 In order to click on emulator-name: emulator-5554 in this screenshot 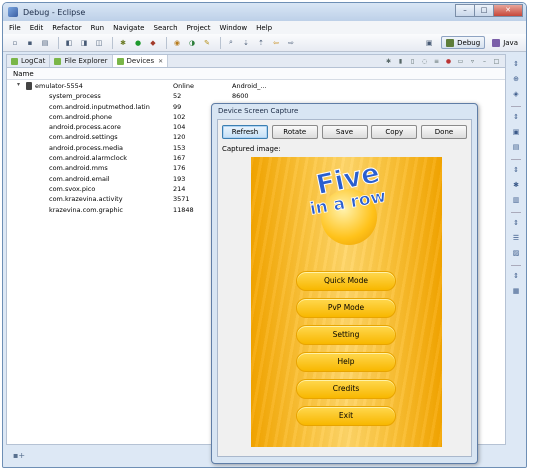, I will do `click(59, 86)`.